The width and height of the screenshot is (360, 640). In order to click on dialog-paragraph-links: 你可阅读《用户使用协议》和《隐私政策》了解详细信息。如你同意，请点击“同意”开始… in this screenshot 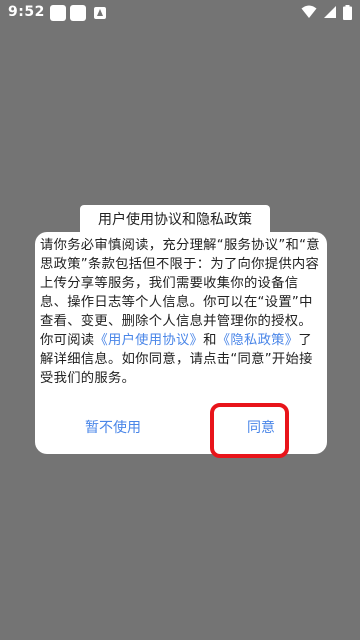, I will do `click(180, 359)`.